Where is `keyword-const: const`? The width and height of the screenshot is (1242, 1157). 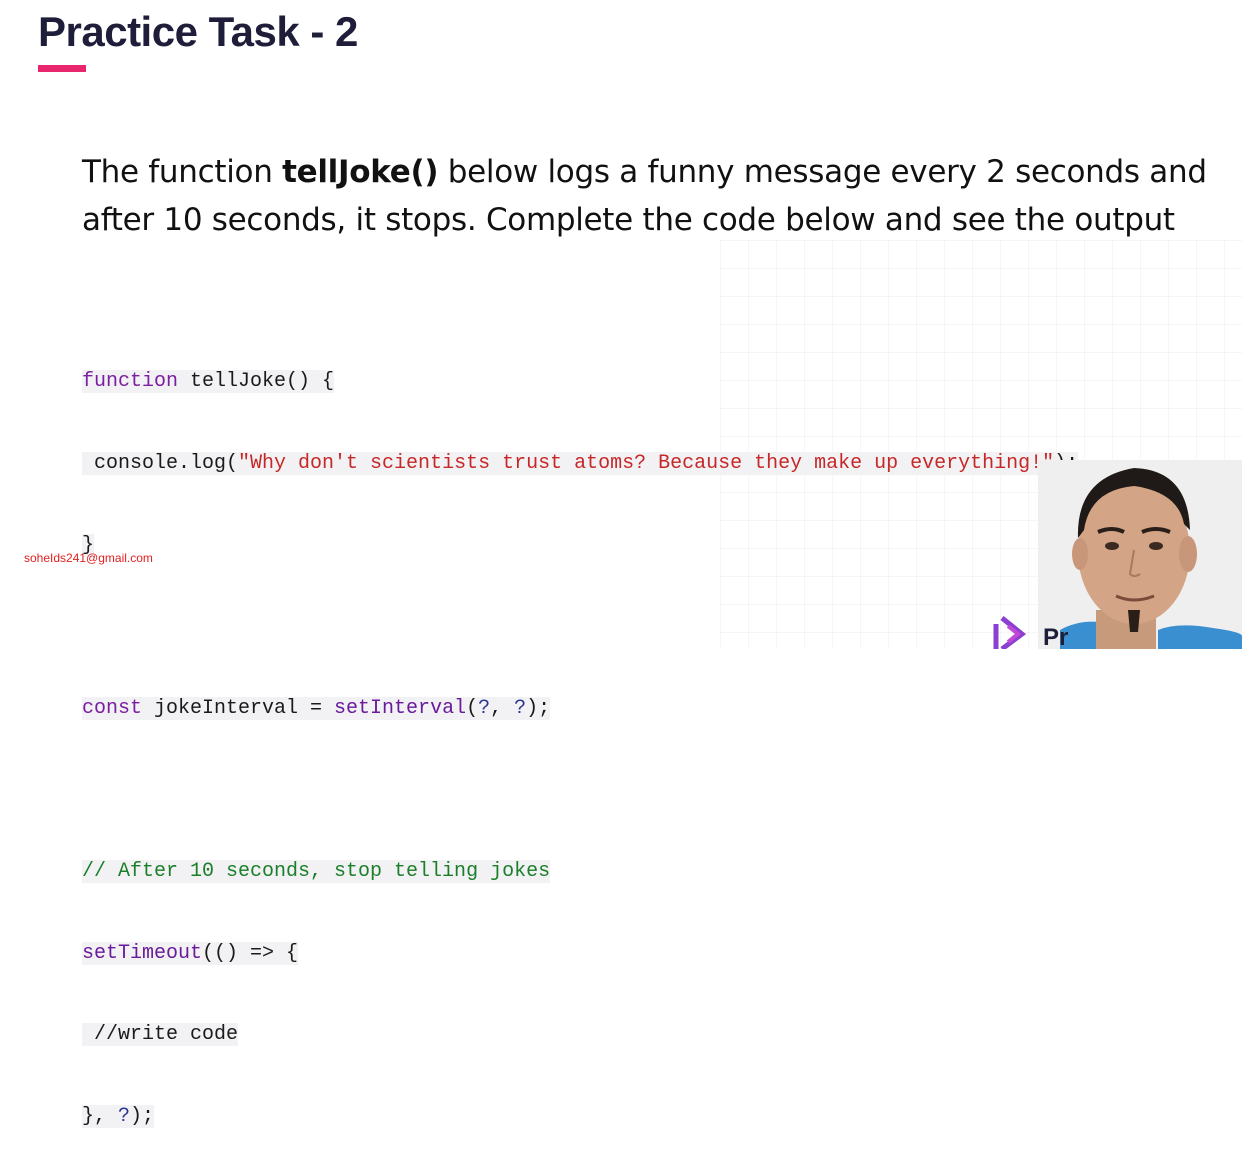
keyword-const: const is located at coordinates (112, 708).